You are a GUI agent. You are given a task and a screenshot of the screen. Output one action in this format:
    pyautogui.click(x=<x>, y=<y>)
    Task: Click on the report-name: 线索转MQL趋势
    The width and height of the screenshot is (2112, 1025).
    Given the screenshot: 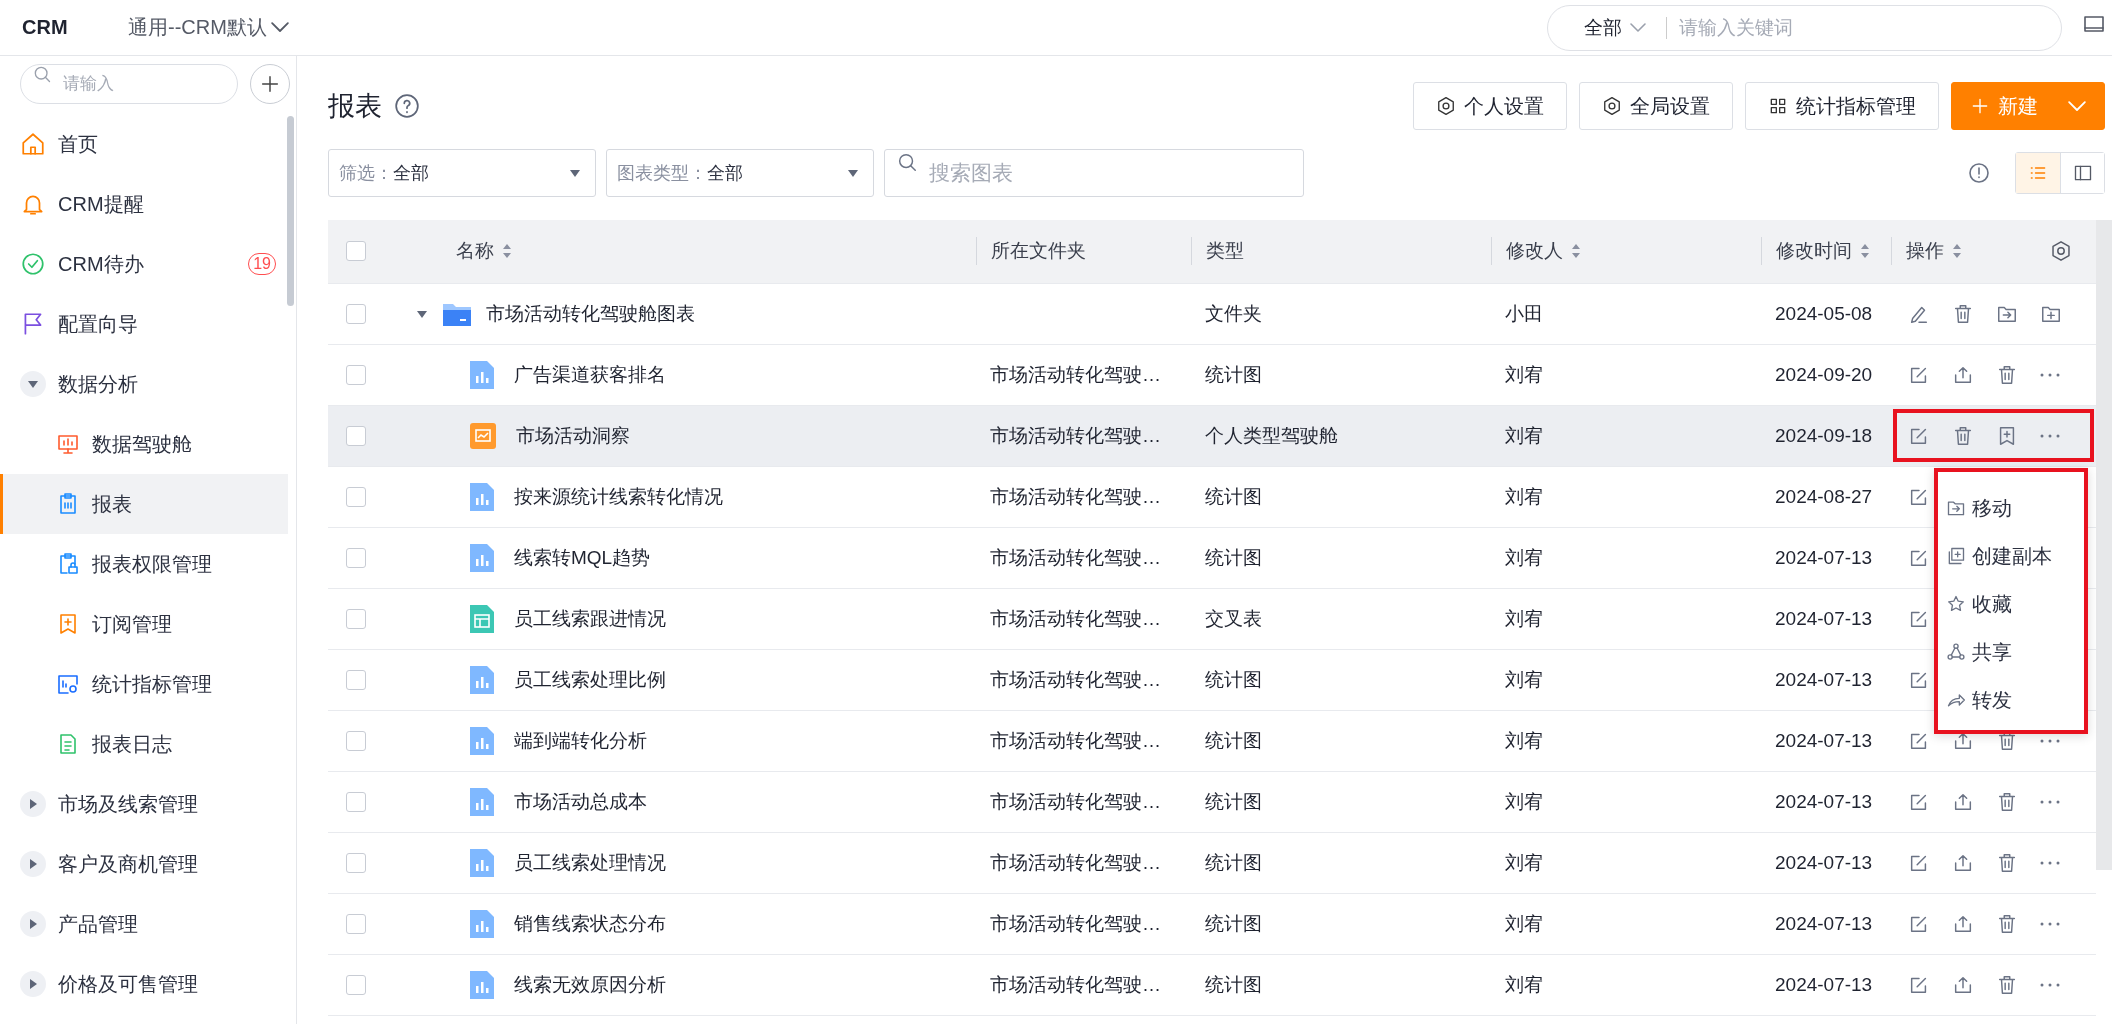 What is the action you would take?
    pyautogui.click(x=582, y=557)
    